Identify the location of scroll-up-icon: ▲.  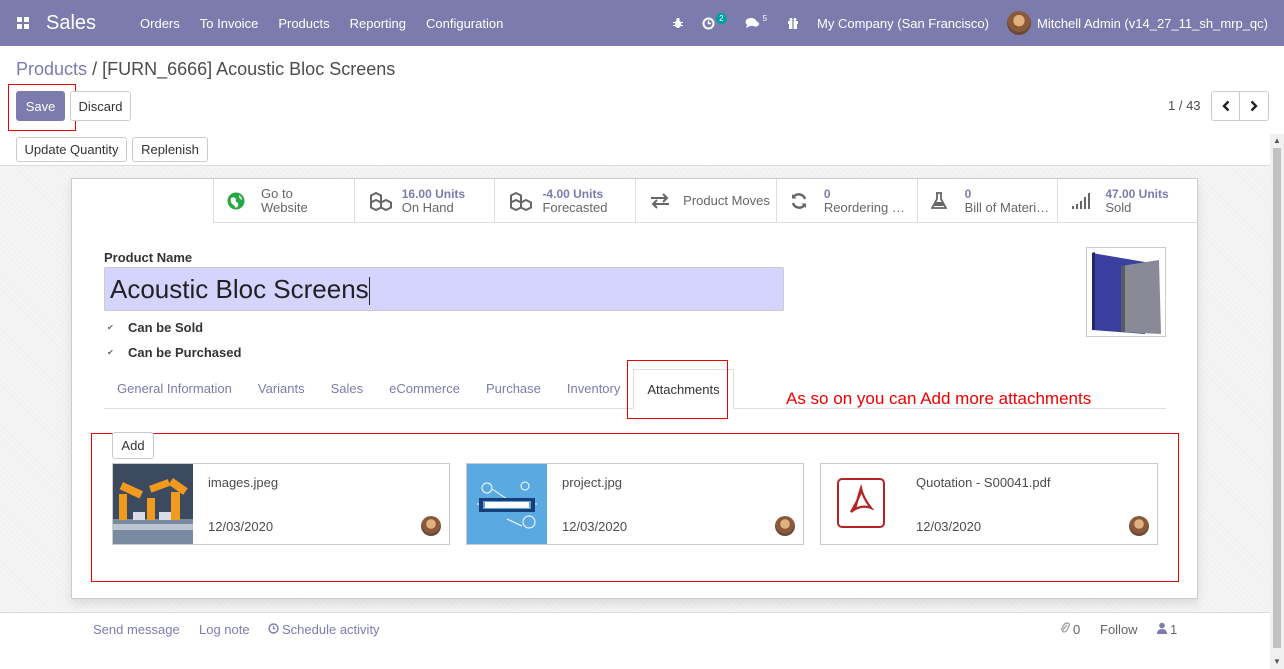
(1277, 140).